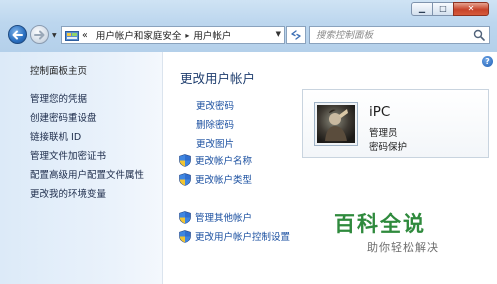 The height and width of the screenshot is (284, 497). What do you see at coordinates (224, 218) in the screenshot?
I see `manage-other-accounts-label: 管理其他帐户` at bounding box center [224, 218].